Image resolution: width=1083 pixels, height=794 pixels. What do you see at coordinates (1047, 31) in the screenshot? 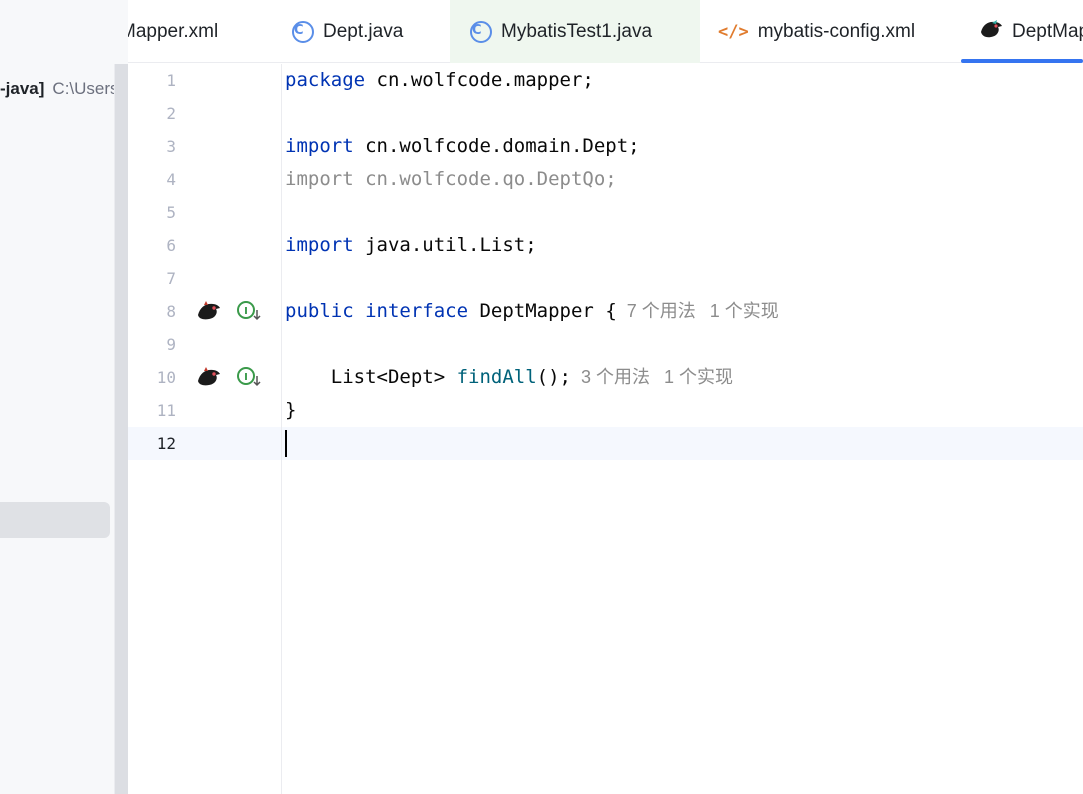
I see `tab-label: DeptMap` at bounding box center [1047, 31].